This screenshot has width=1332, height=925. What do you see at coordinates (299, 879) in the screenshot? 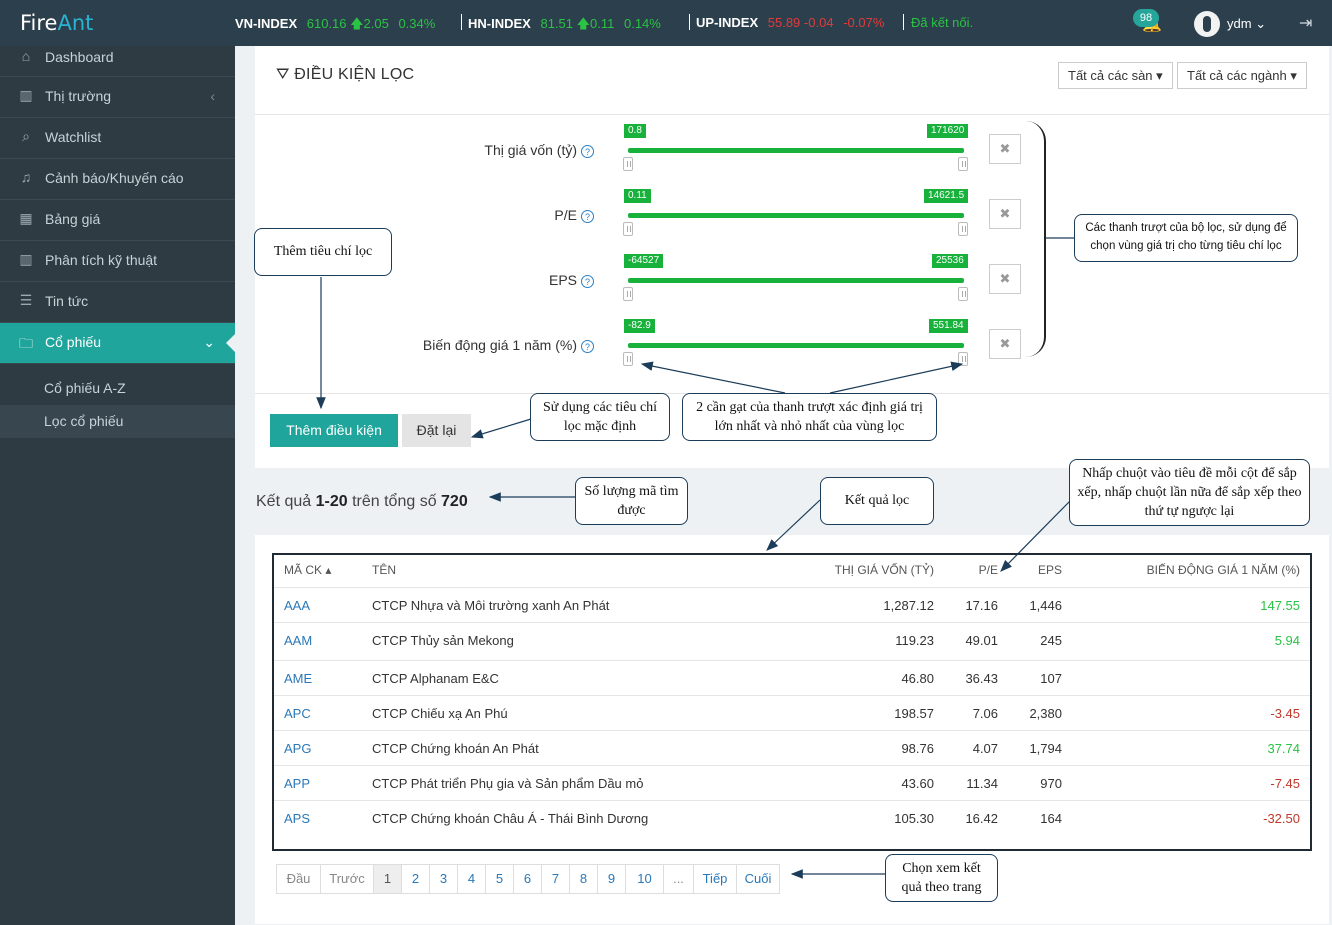
I see `page-first: Đầu` at bounding box center [299, 879].